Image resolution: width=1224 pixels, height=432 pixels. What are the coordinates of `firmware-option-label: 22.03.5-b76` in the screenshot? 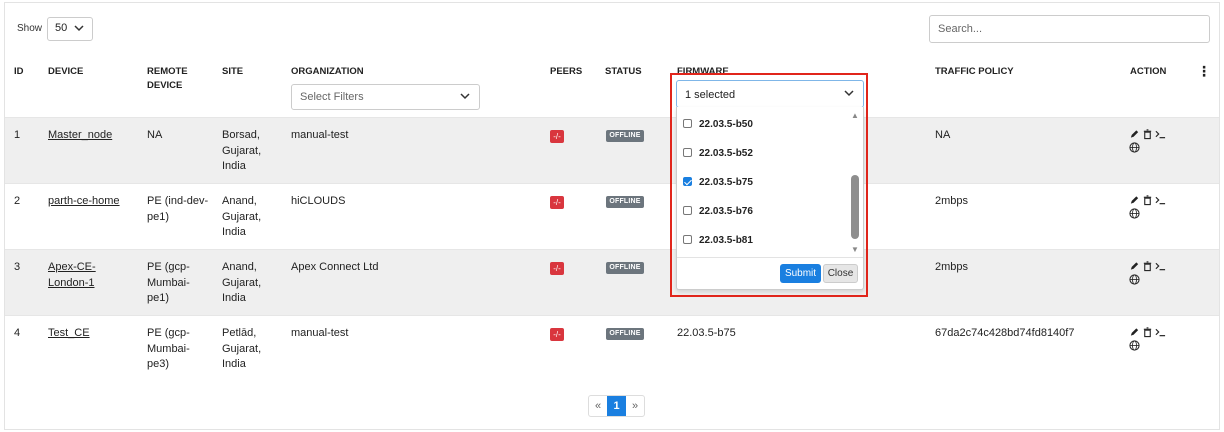 It's located at (726, 211).